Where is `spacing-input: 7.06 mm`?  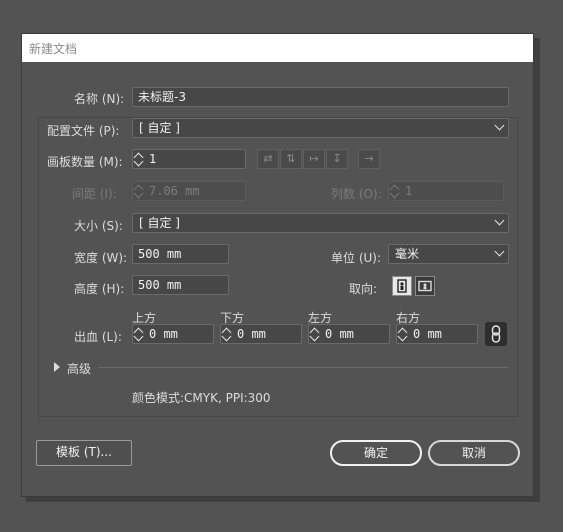 spacing-input: 7.06 mm is located at coordinates (189, 191).